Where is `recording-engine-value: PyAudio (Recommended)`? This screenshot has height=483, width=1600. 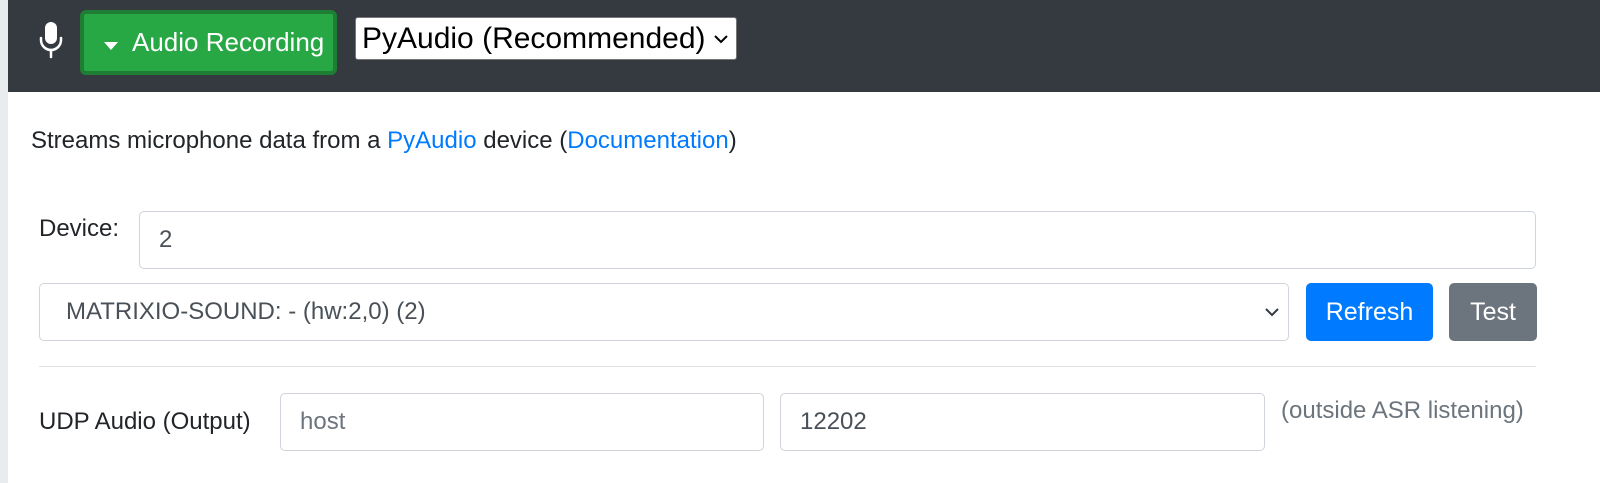
recording-engine-value: PyAudio (Recommended) is located at coordinates (534, 38).